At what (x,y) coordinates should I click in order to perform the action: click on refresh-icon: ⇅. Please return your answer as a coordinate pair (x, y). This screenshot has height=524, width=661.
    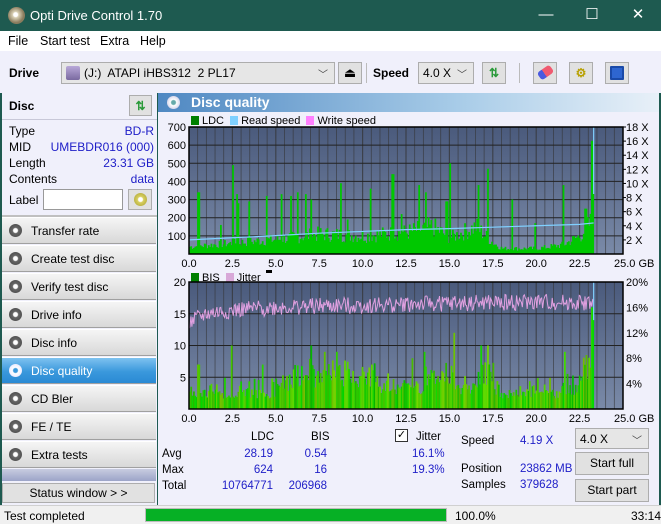
    Looking at the image, I should click on (140, 106).